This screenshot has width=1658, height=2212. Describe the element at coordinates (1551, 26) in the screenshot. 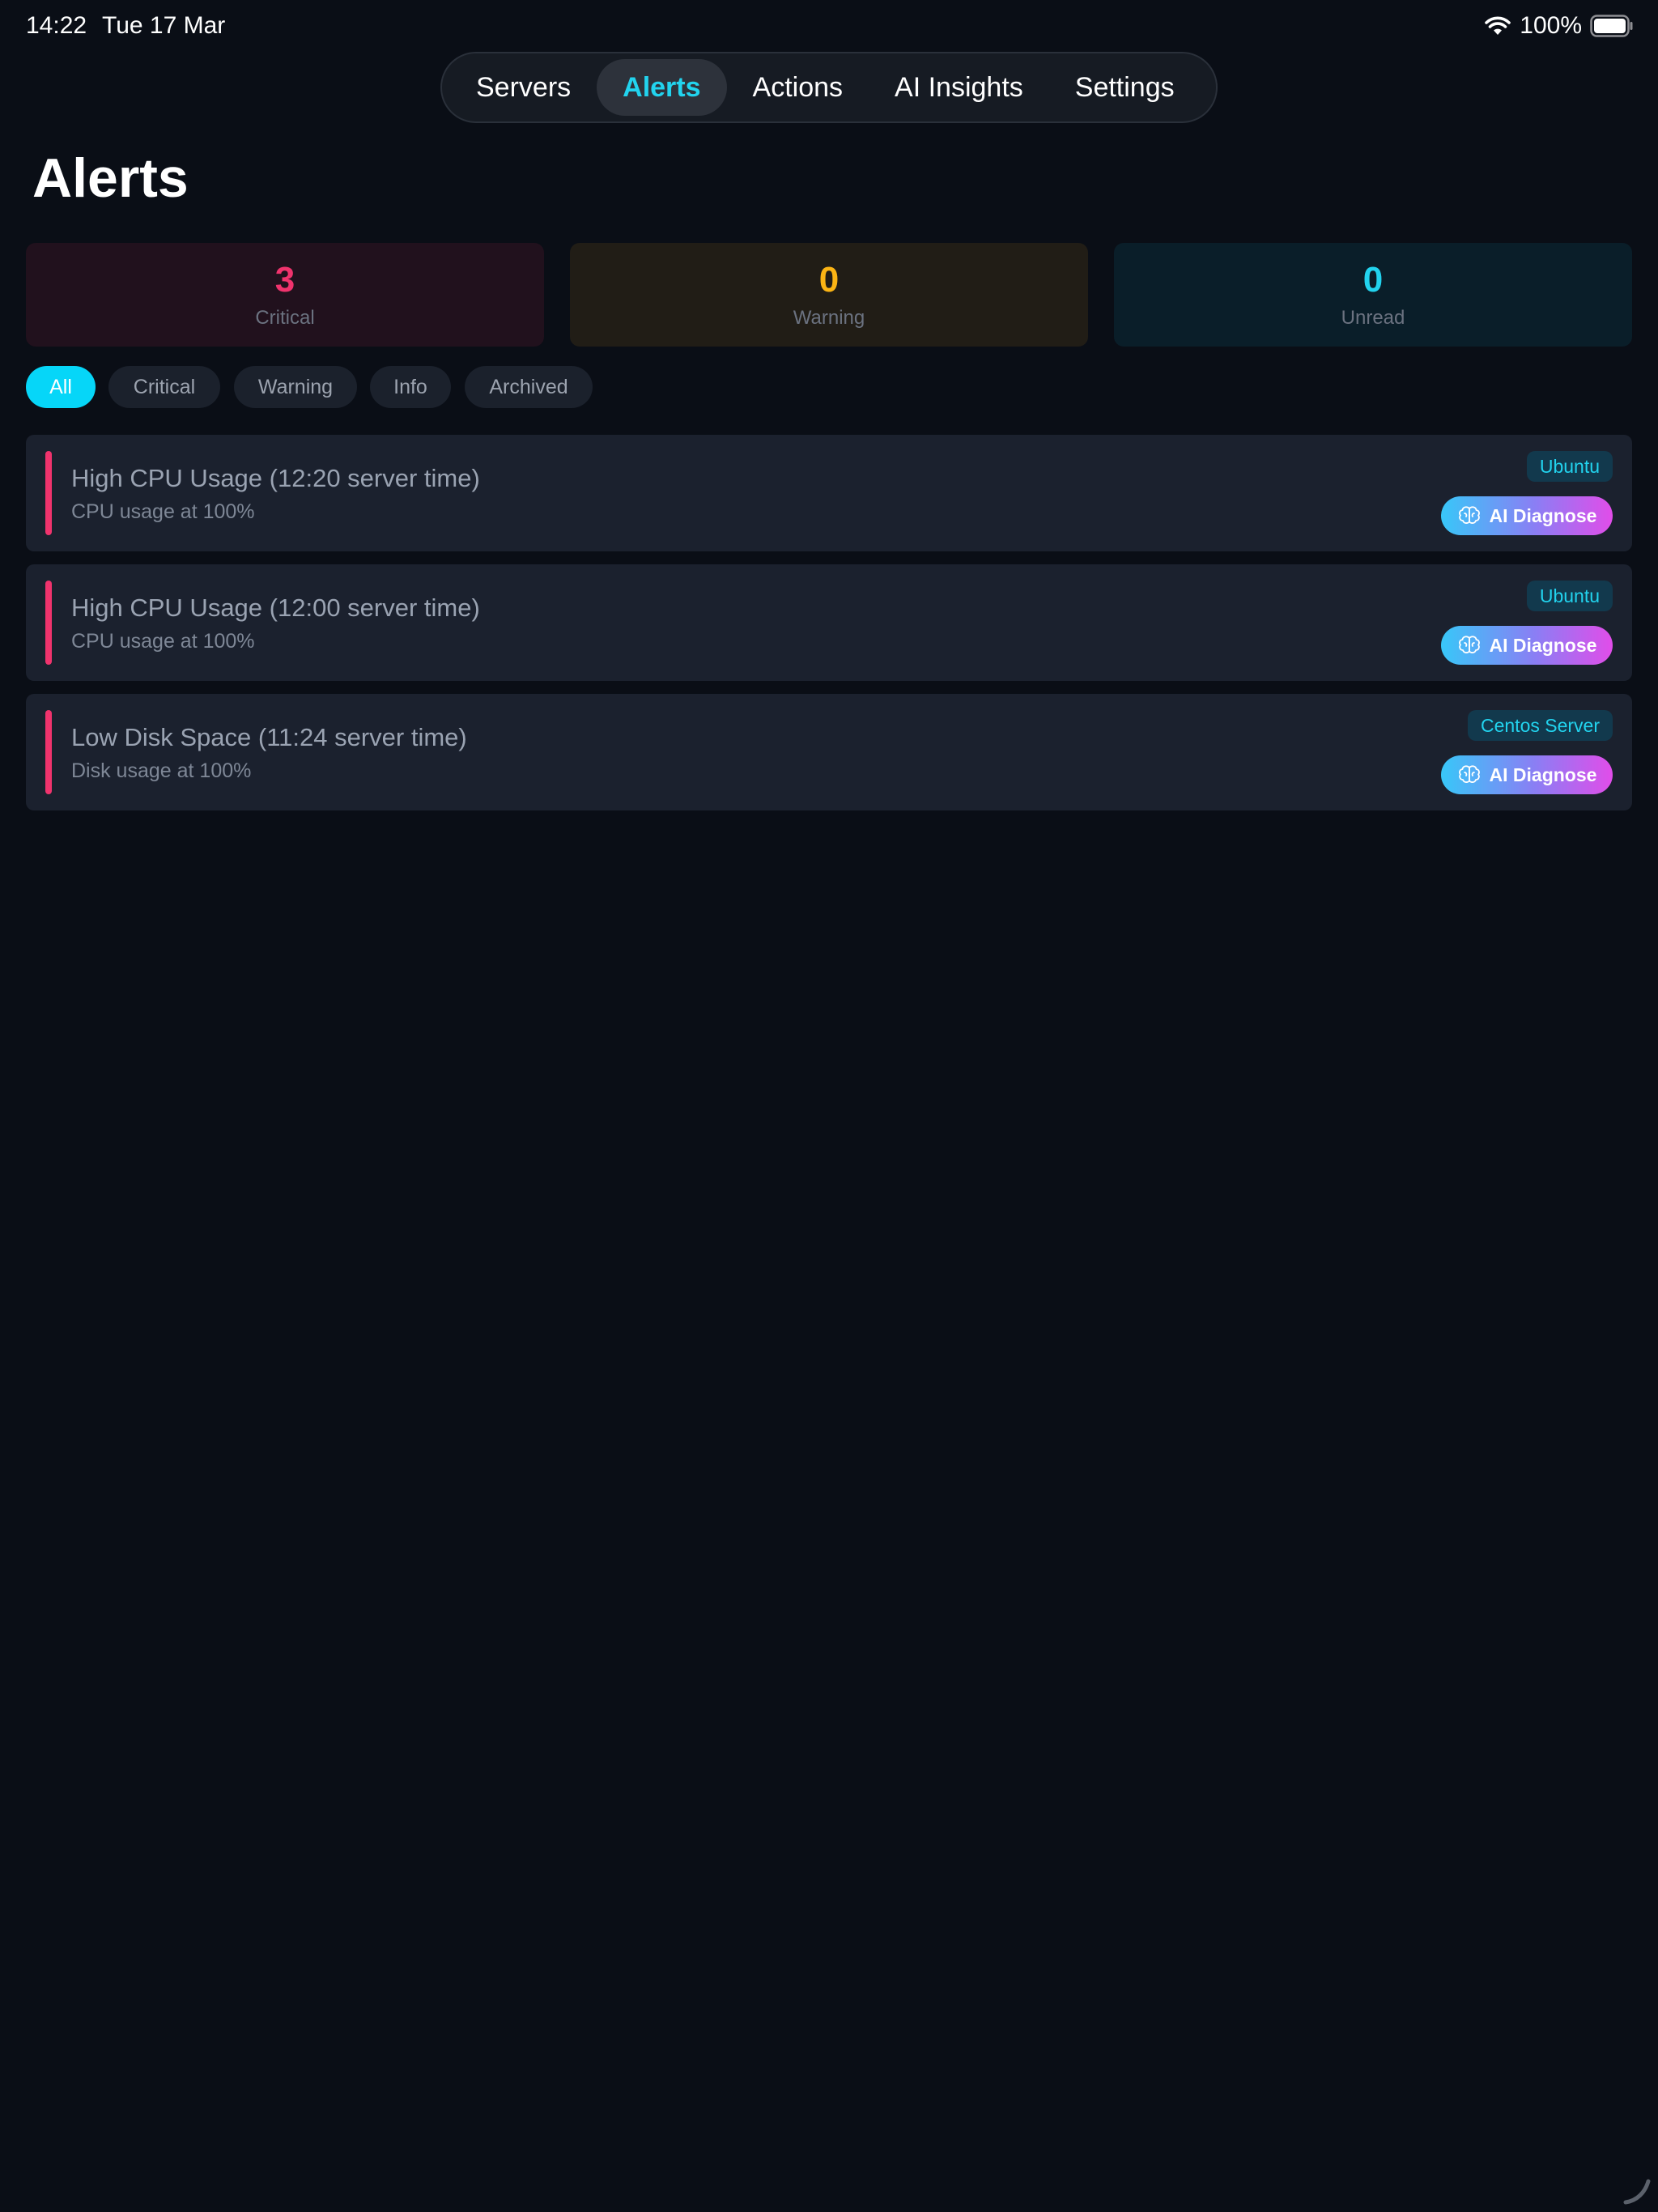

I see `battery-percentage: 100%` at that location.